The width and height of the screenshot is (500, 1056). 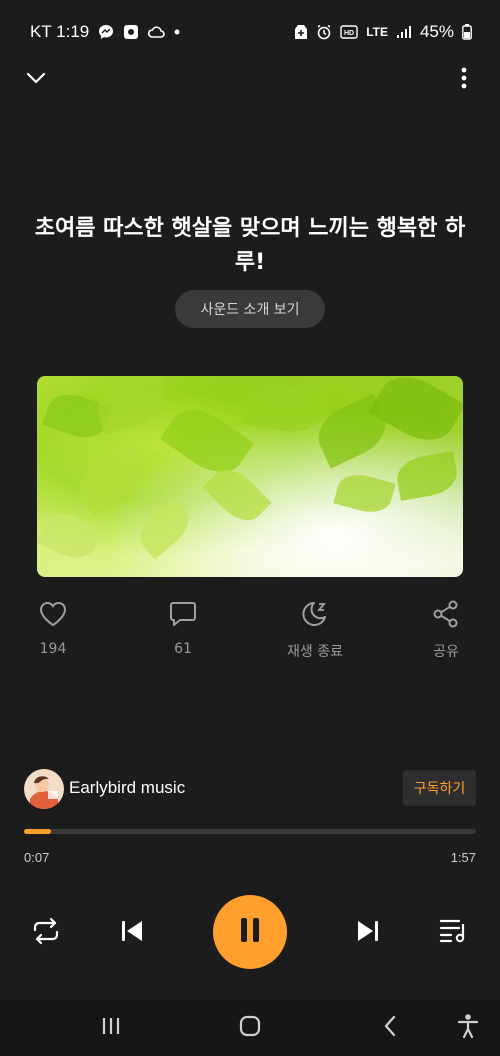 I want to click on player-controls, so click(x=250, y=933).